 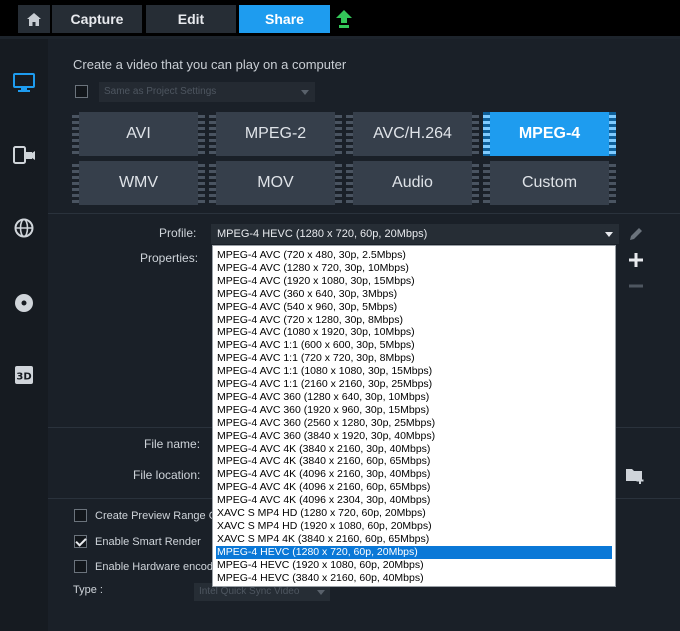 I want to click on sidebar-item-device, so click(x=24, y=155).